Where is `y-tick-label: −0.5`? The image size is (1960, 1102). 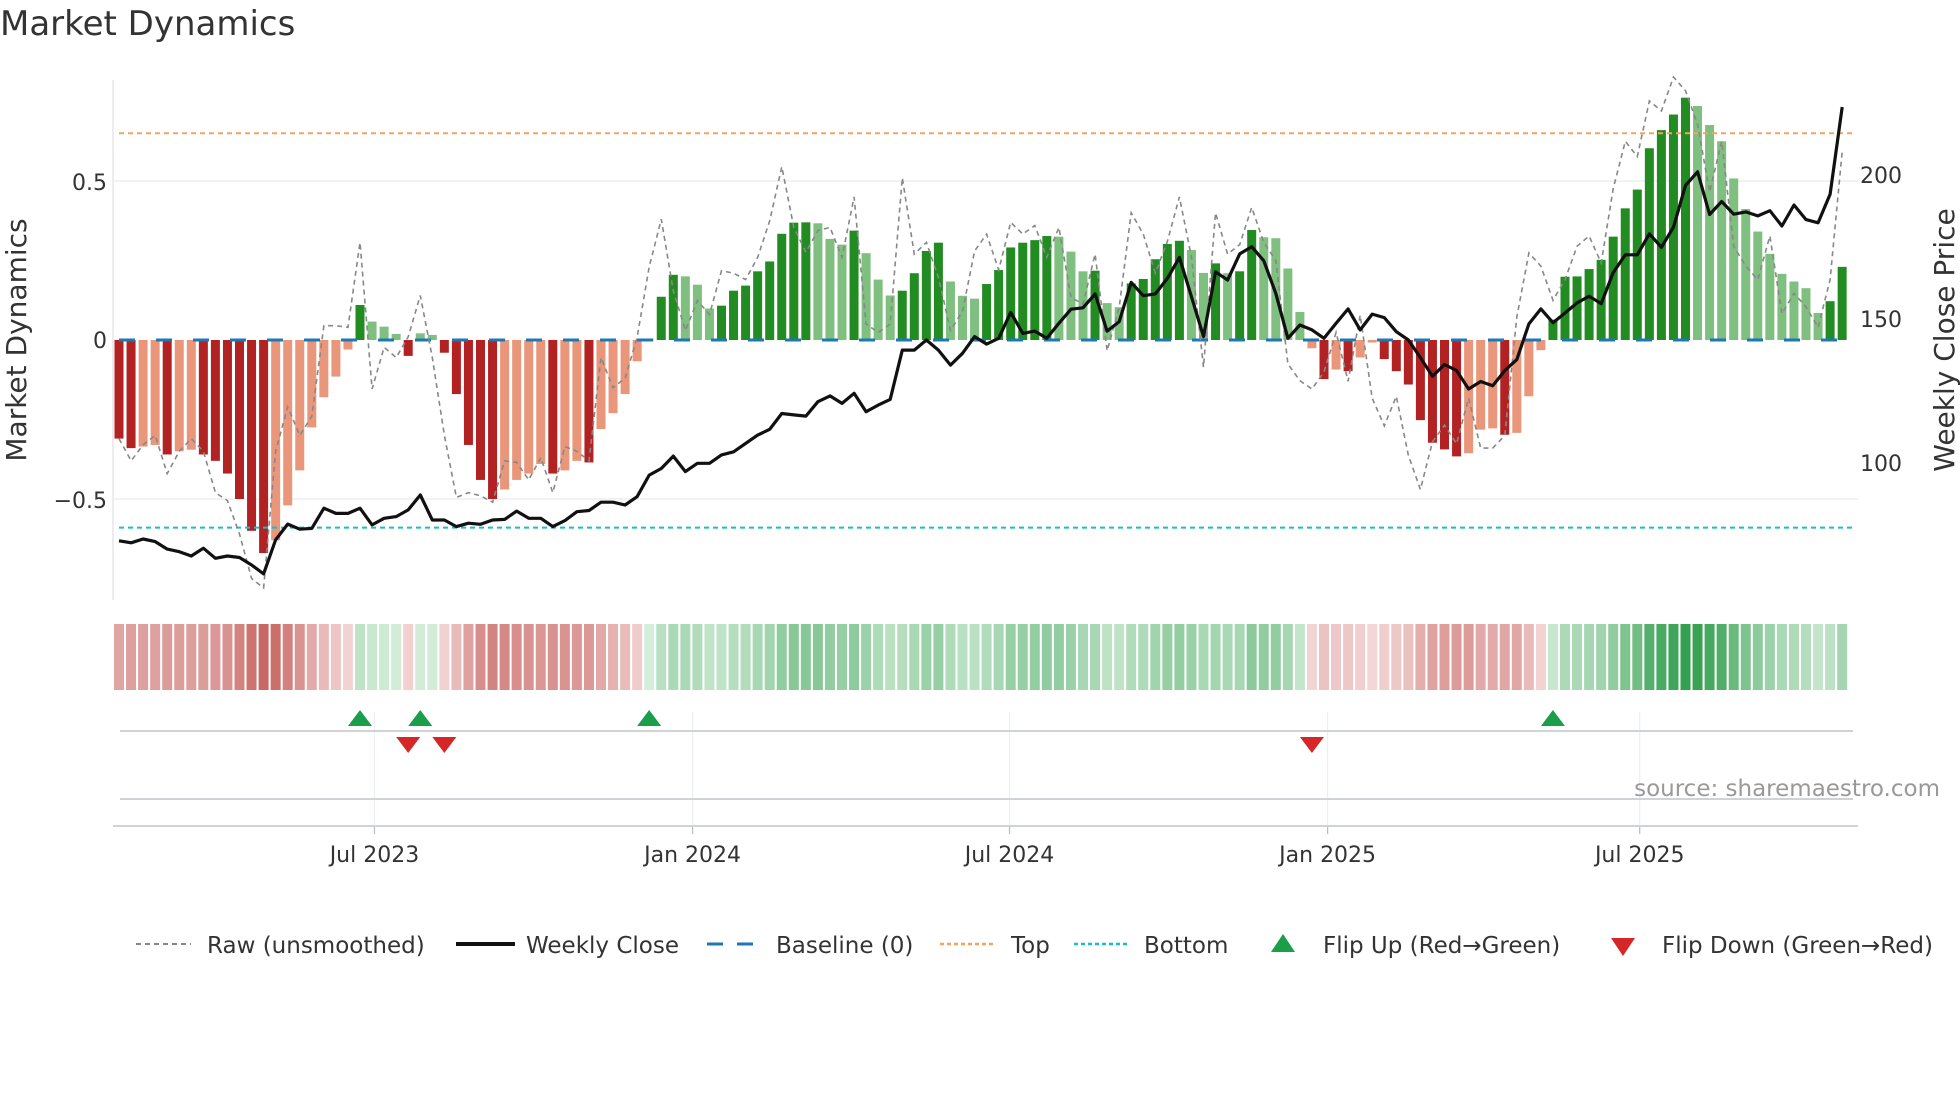 y-tick-label: −0.5 is located at coordinates (80, 501).